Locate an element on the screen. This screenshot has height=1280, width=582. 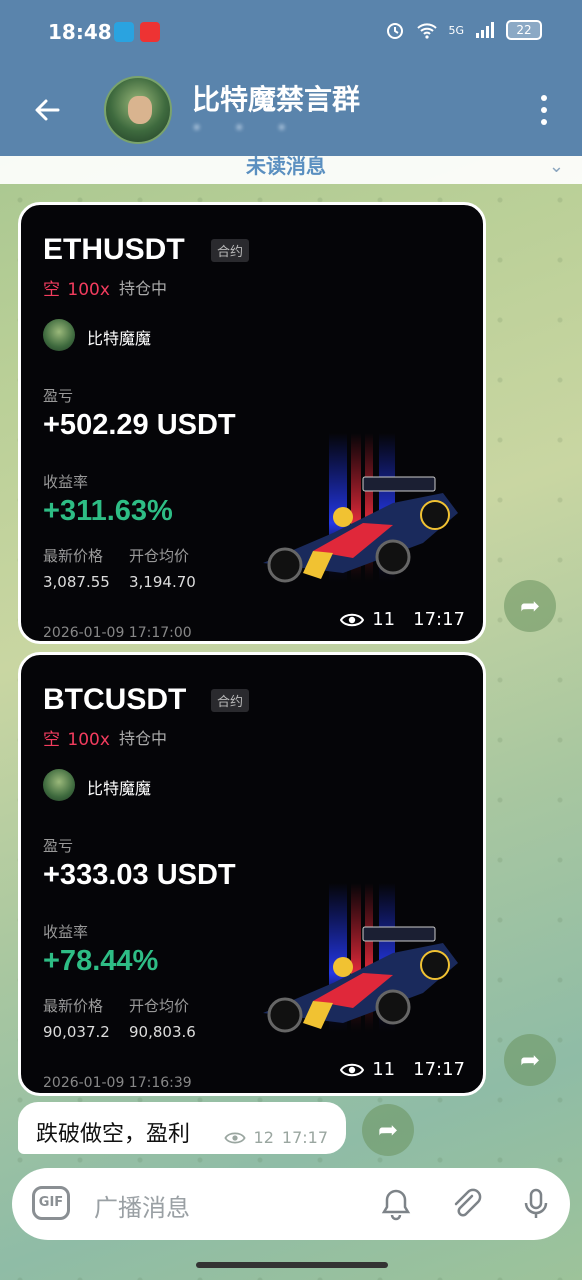
timestamp: 2026-01-09 17:17:00 is located at coordinates (117, 633).